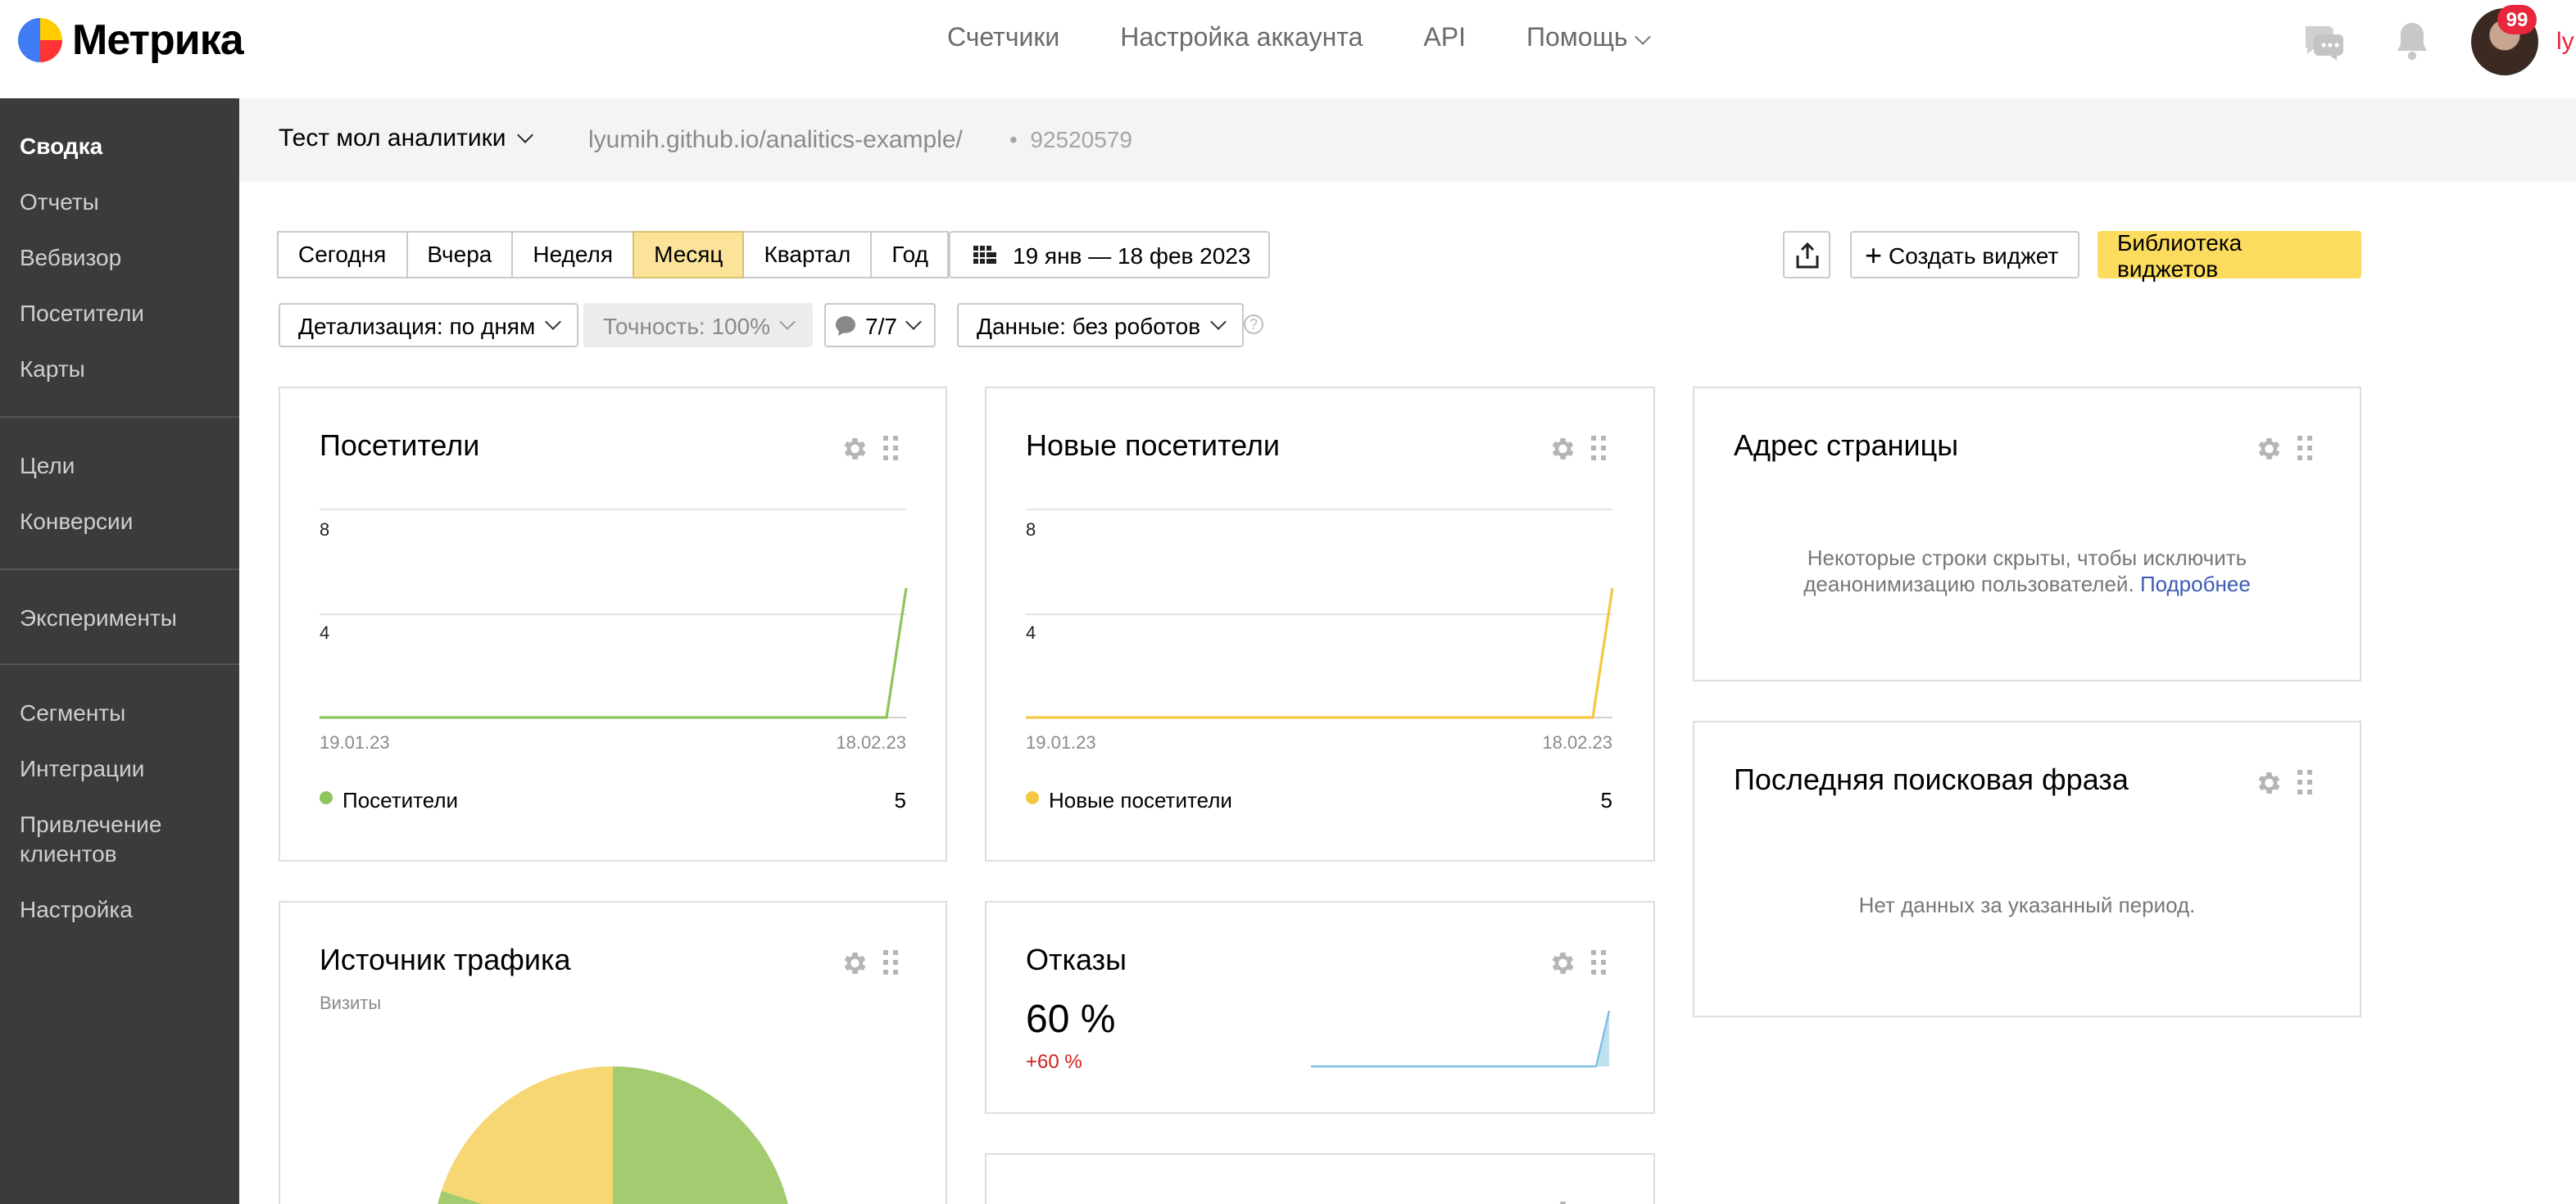 This screenshot has height=1204, width=2576. I want to click on legend-dot, so click(1032, 797).